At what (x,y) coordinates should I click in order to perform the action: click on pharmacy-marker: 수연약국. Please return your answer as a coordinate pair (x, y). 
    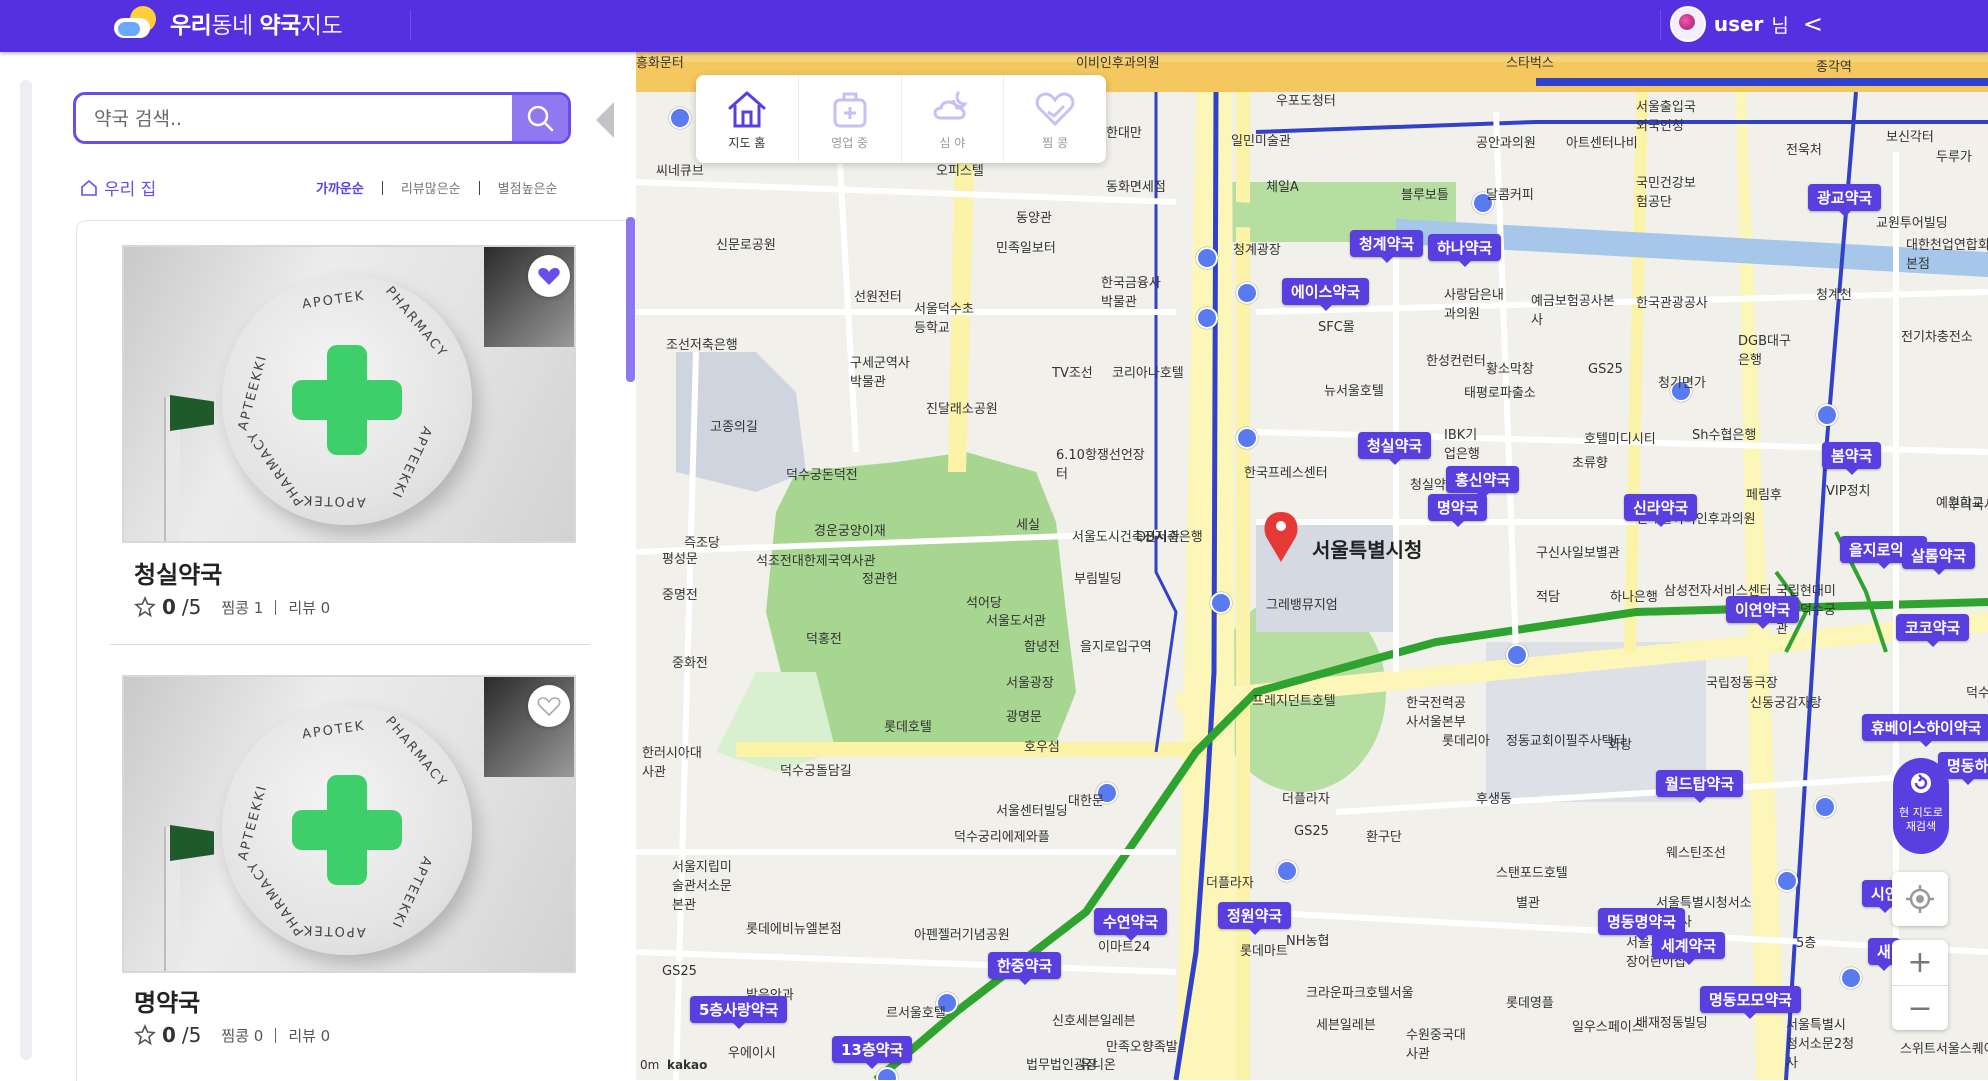
    Looking at the image, I should click on (1131, 924).